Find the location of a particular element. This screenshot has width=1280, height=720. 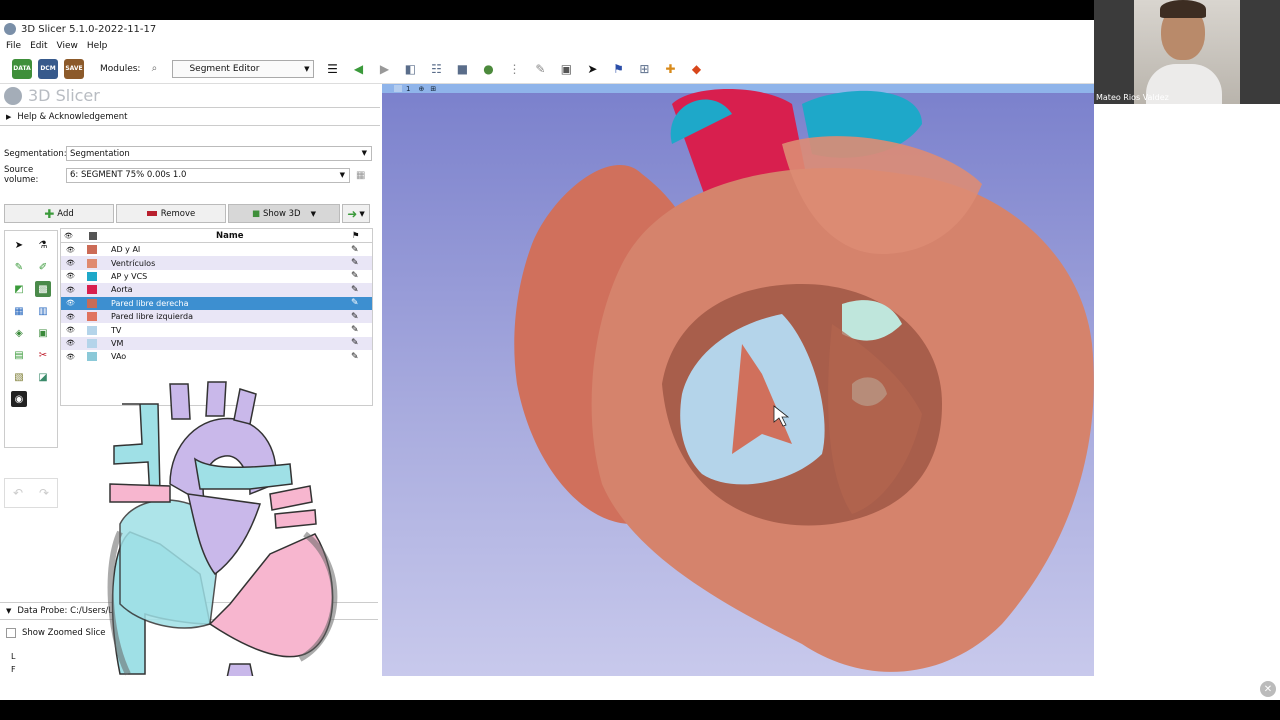

smoothing-tool-icon: ▤ is located at coordinates (19, 355).